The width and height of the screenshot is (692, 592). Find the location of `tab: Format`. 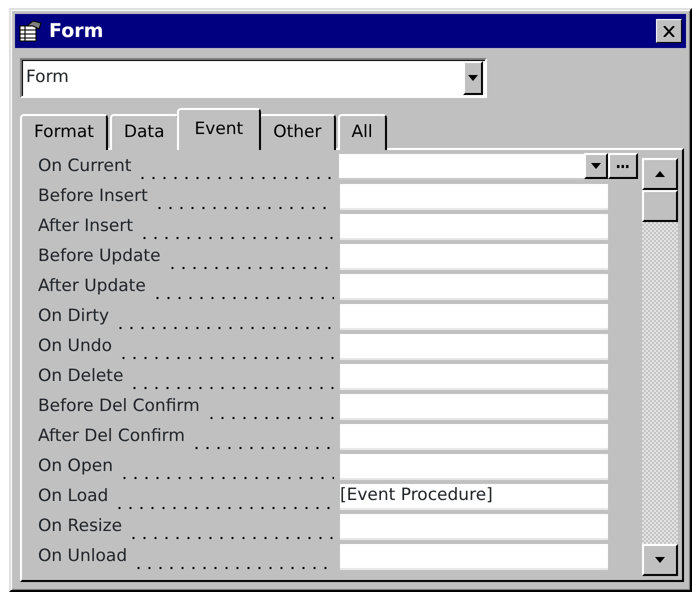

tab: Format is located at coordinates (64, 132).